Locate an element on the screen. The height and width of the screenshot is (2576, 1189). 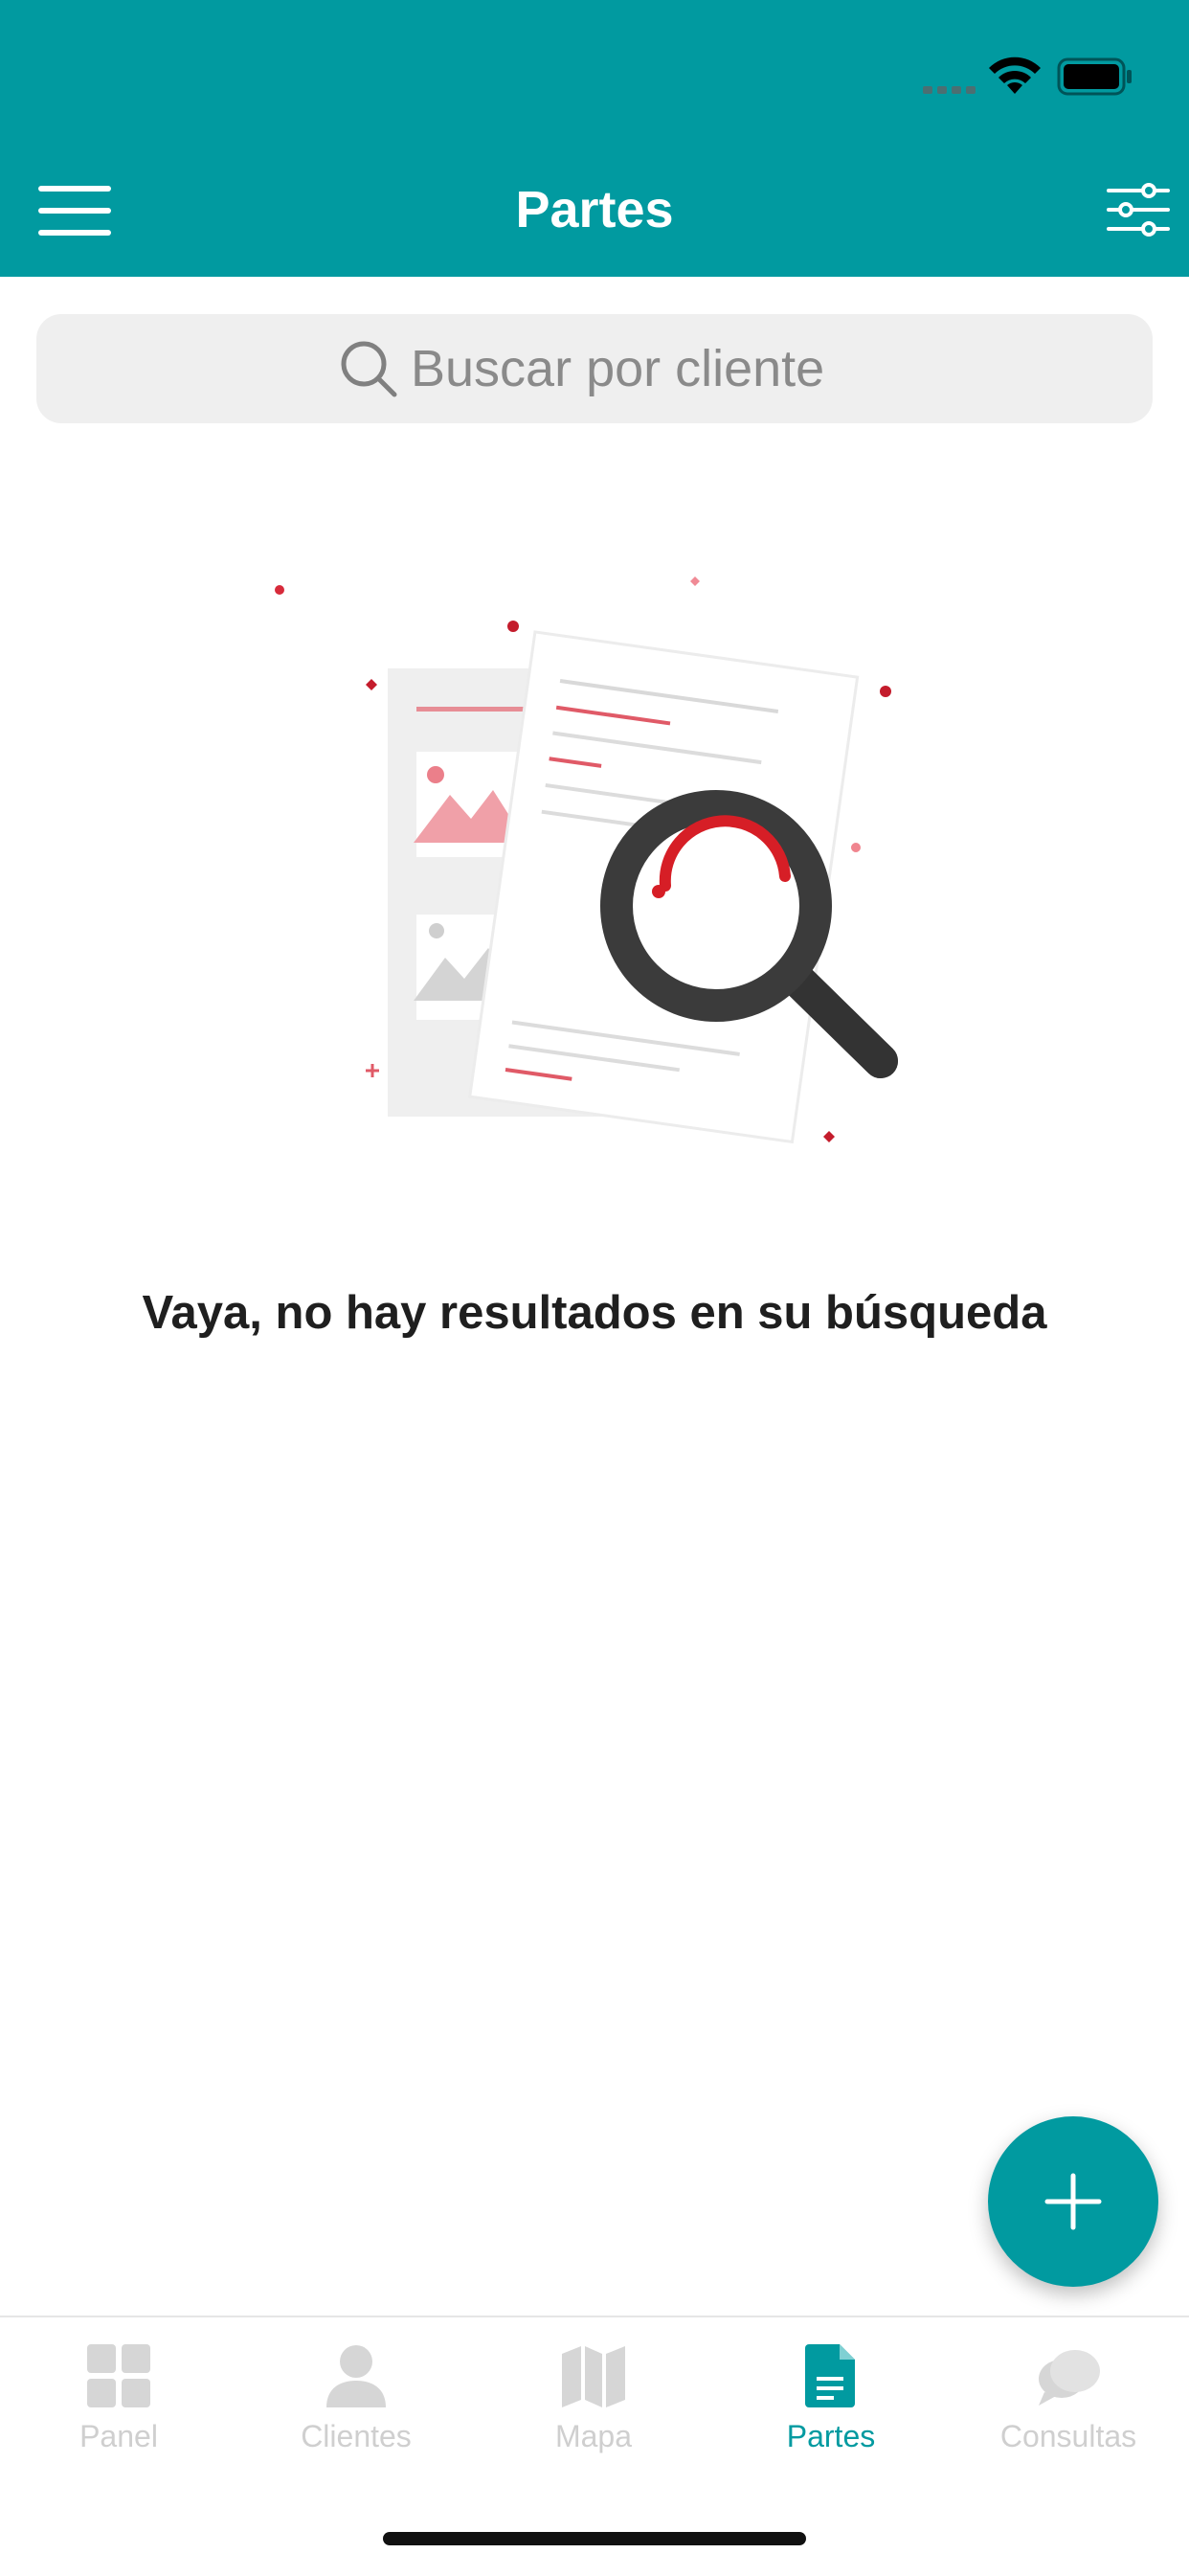
tab-label: Consultas is located at coordinates (1068, 2436).